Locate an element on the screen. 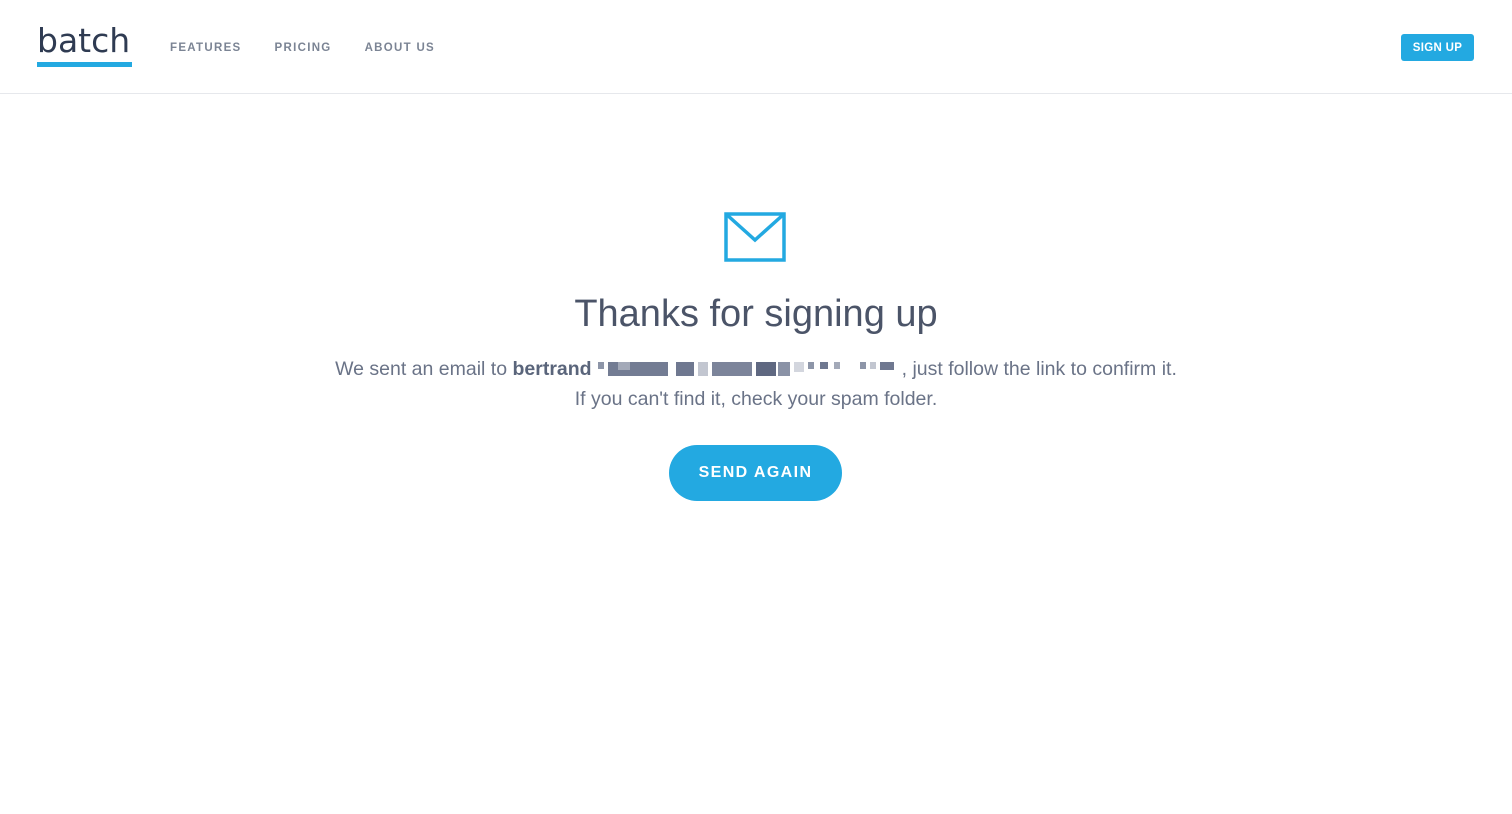  redacted-email-pixelation is located at coordinates (748, 368).